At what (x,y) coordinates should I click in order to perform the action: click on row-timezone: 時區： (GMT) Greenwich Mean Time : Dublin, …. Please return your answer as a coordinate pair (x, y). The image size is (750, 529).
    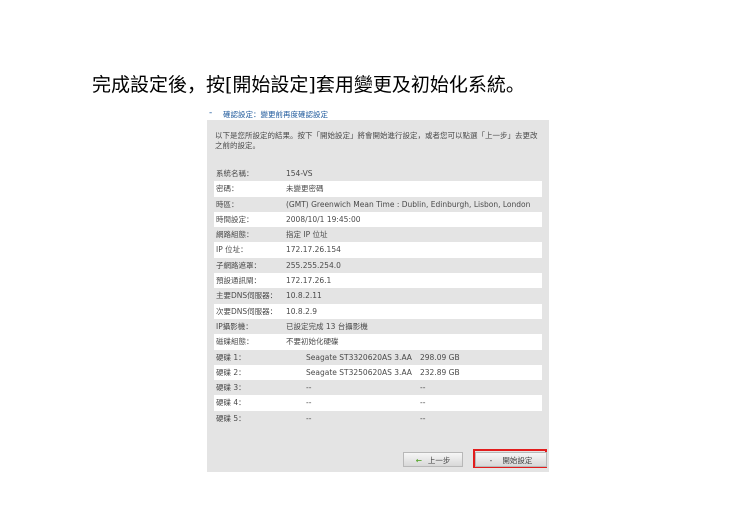
    Looking at the image, I should click on (378, 204).